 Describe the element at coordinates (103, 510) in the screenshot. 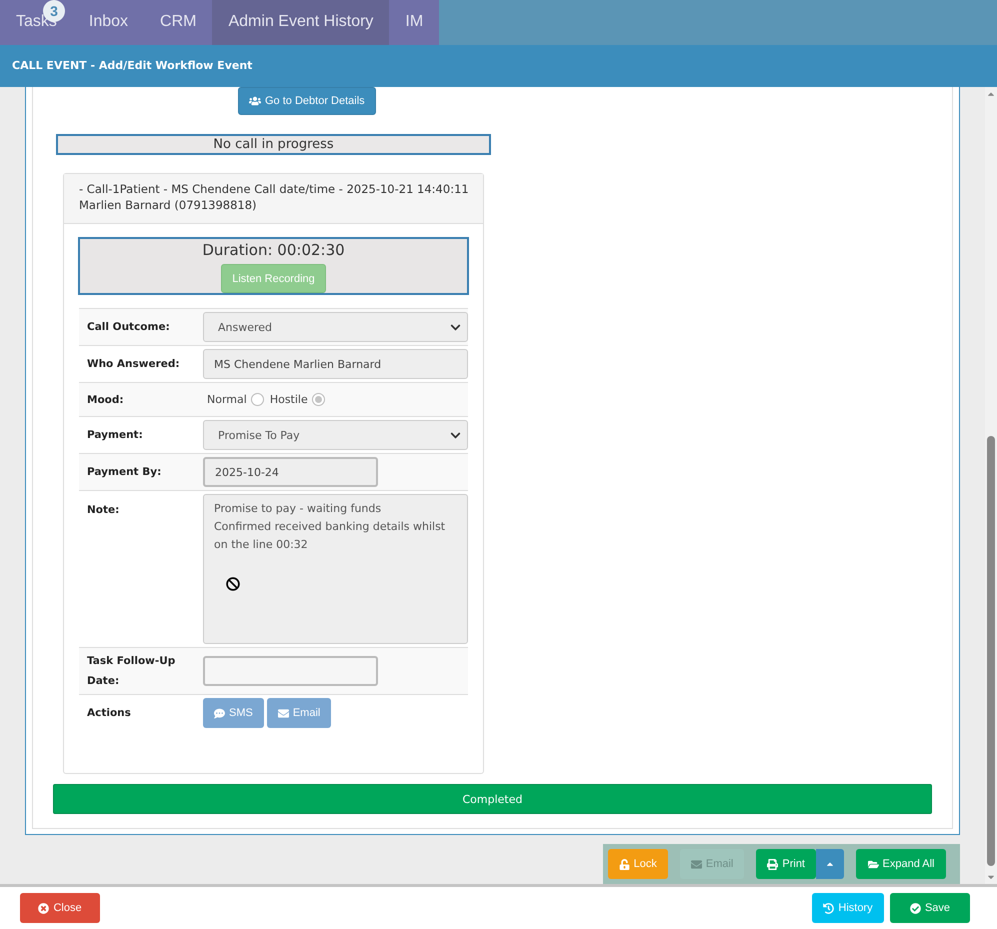

I see `field-label: Note:` at that location.